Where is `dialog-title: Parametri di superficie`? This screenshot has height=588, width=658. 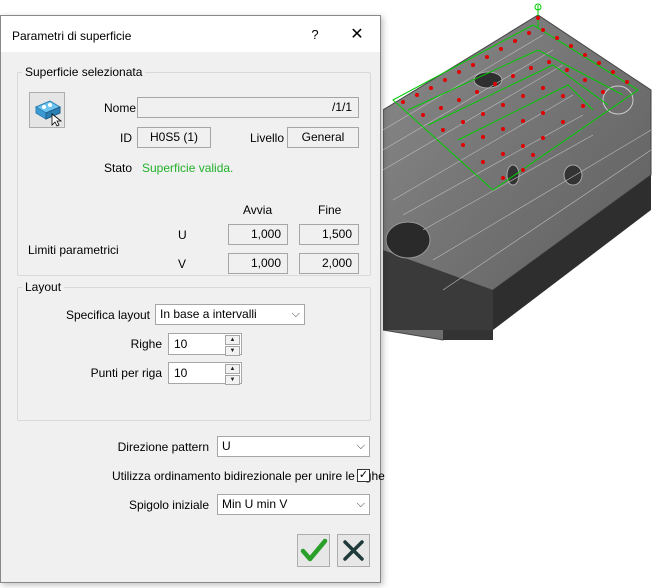
dialog-title: Parametri di superficie is located at coordinates (72, 36).